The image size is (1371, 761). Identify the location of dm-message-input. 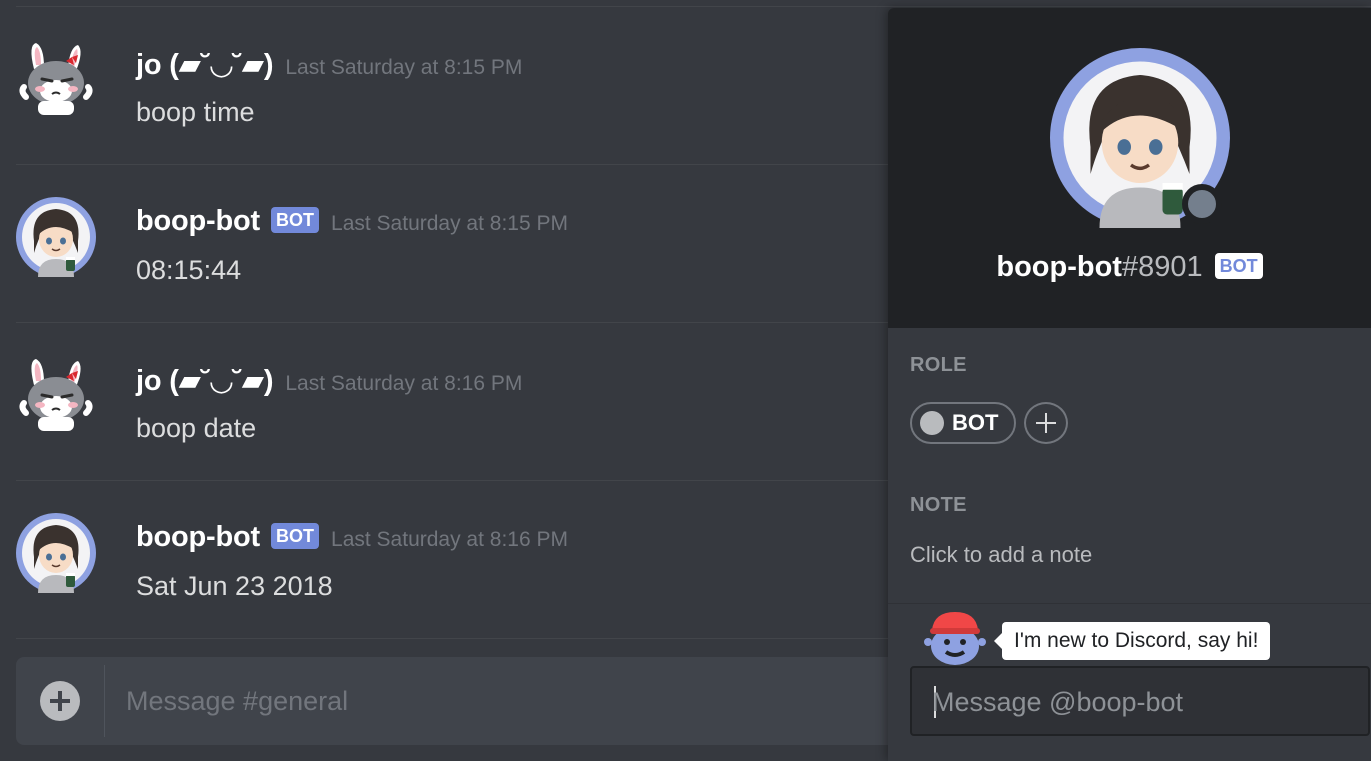
(1142, 702).